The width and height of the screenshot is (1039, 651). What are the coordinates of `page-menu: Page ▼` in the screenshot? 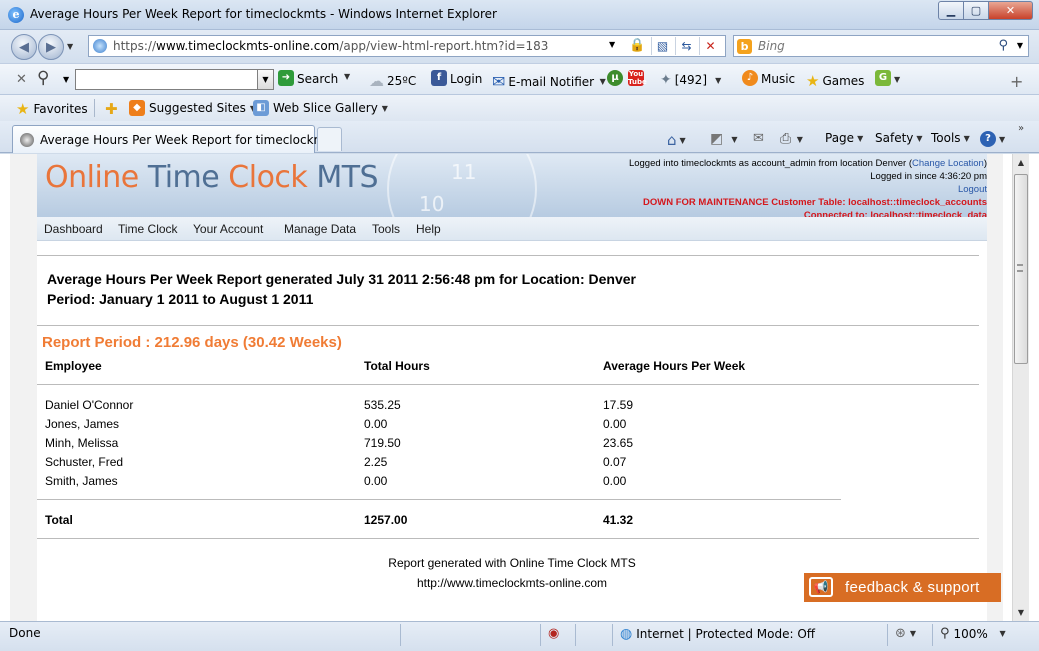 It's located at (844, 138).